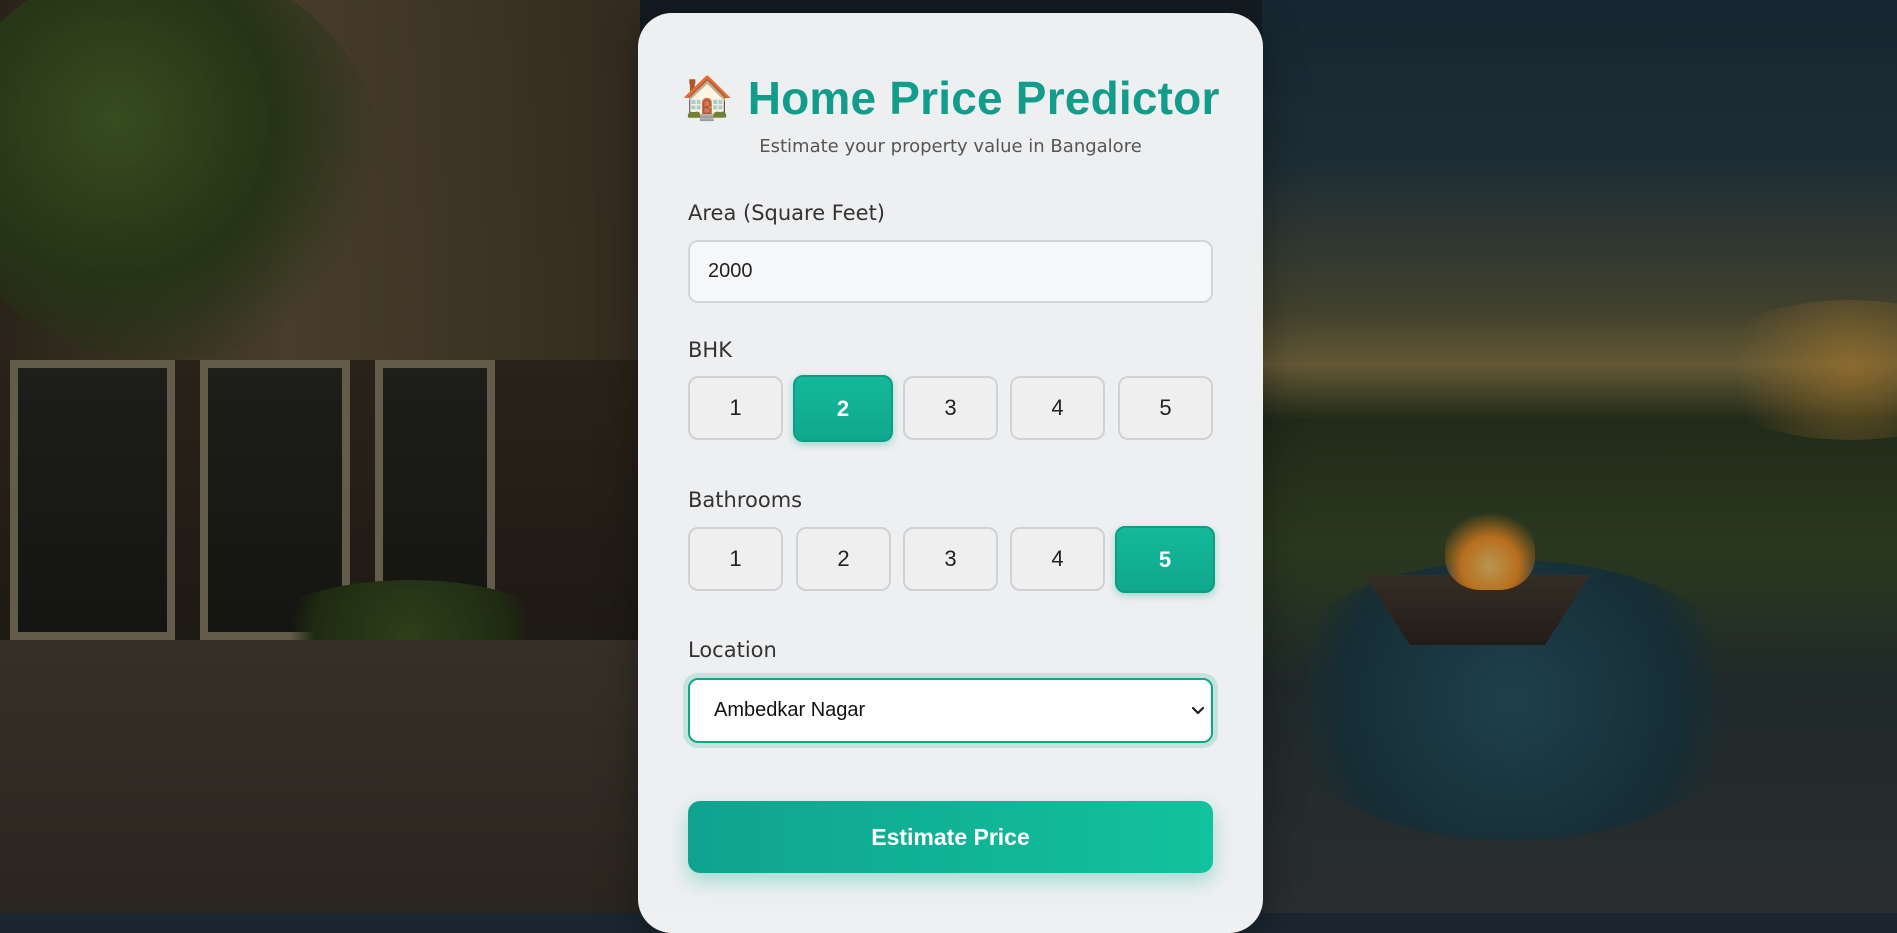  What do you see at coordinates (732, 650) in the screenshot?
I see `location-label: Location` at bounding box center [732, 650].